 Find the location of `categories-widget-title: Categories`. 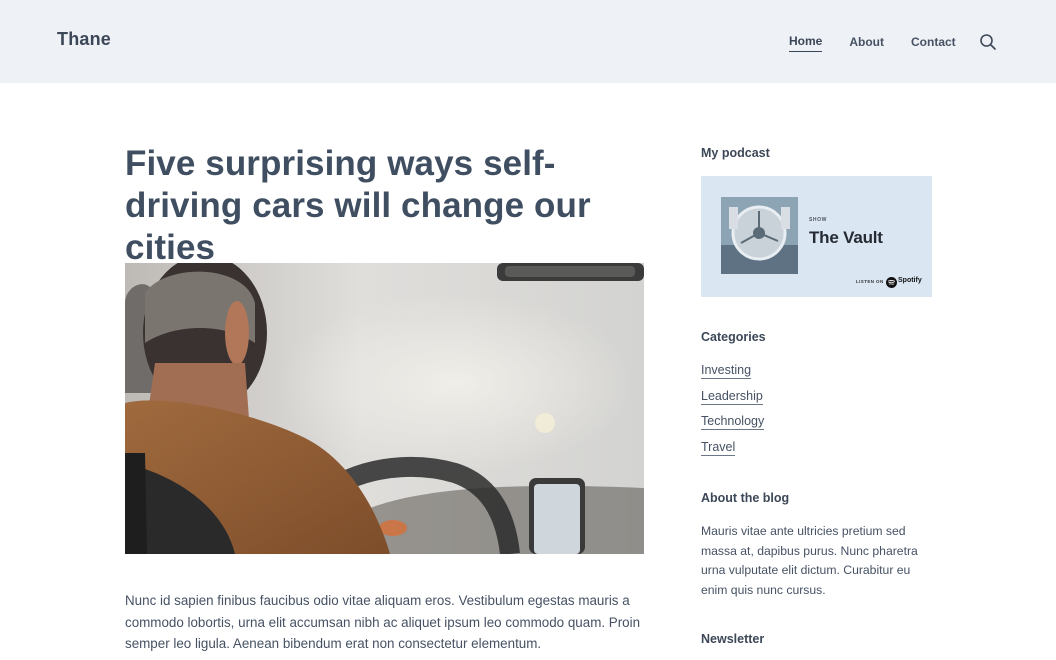

categories-widget-title: Categories is located at coordinates (733, 337).